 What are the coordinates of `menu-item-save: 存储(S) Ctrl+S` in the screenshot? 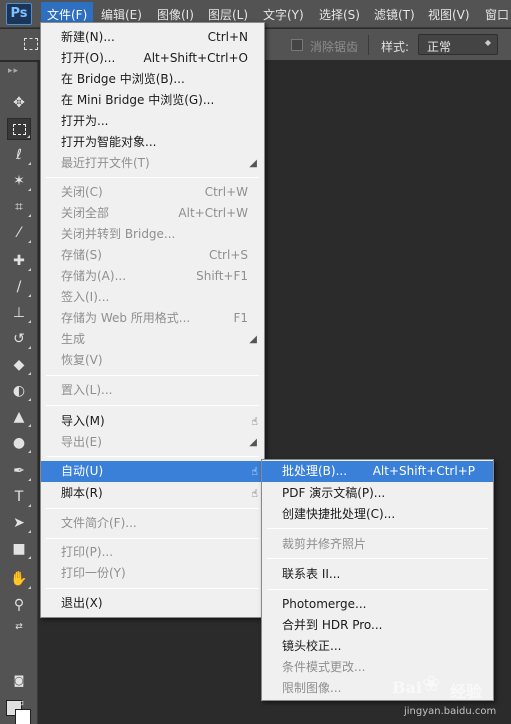 It's located at (152, 255).